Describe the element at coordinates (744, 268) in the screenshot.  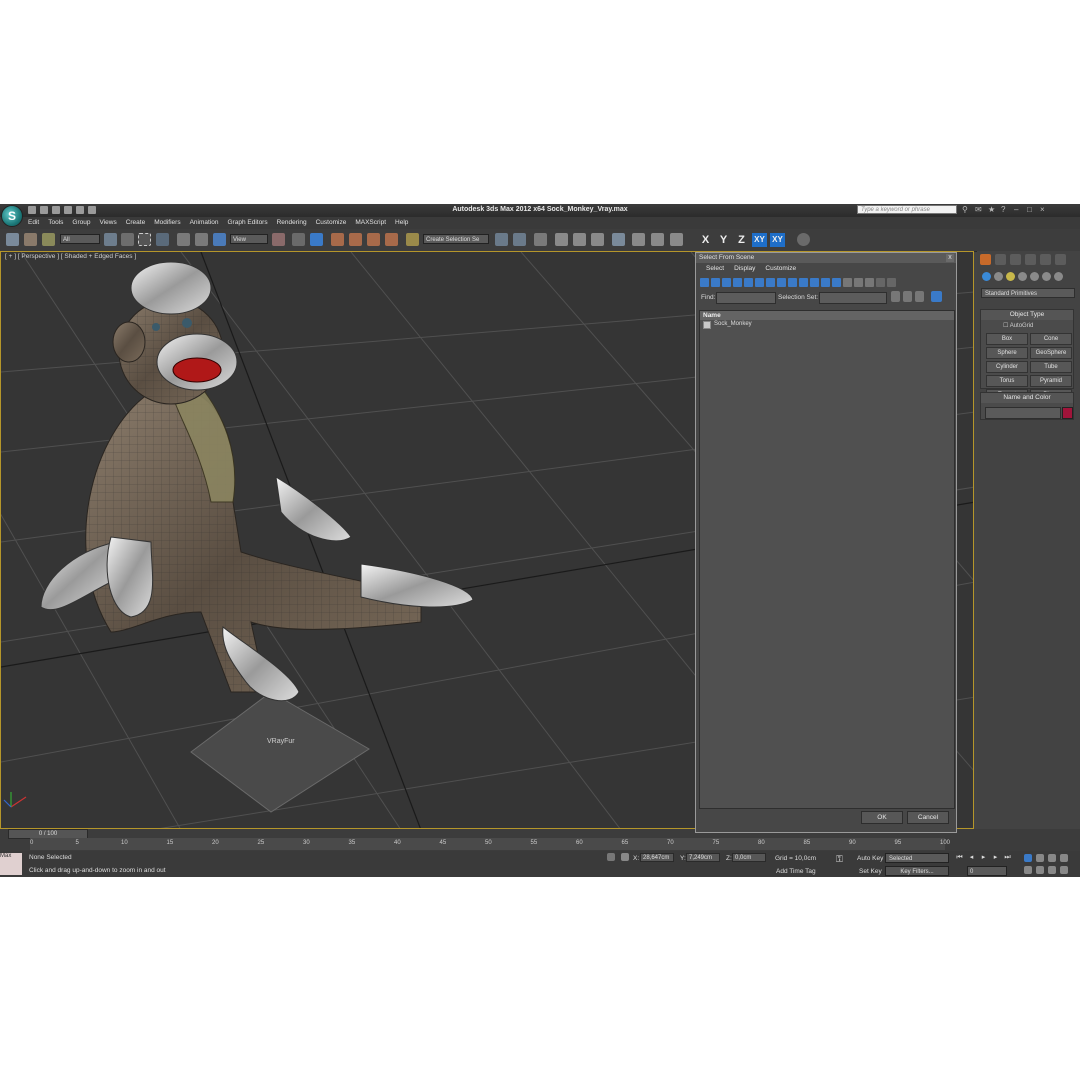
I see `dialog-menu-display: Display` at that location.